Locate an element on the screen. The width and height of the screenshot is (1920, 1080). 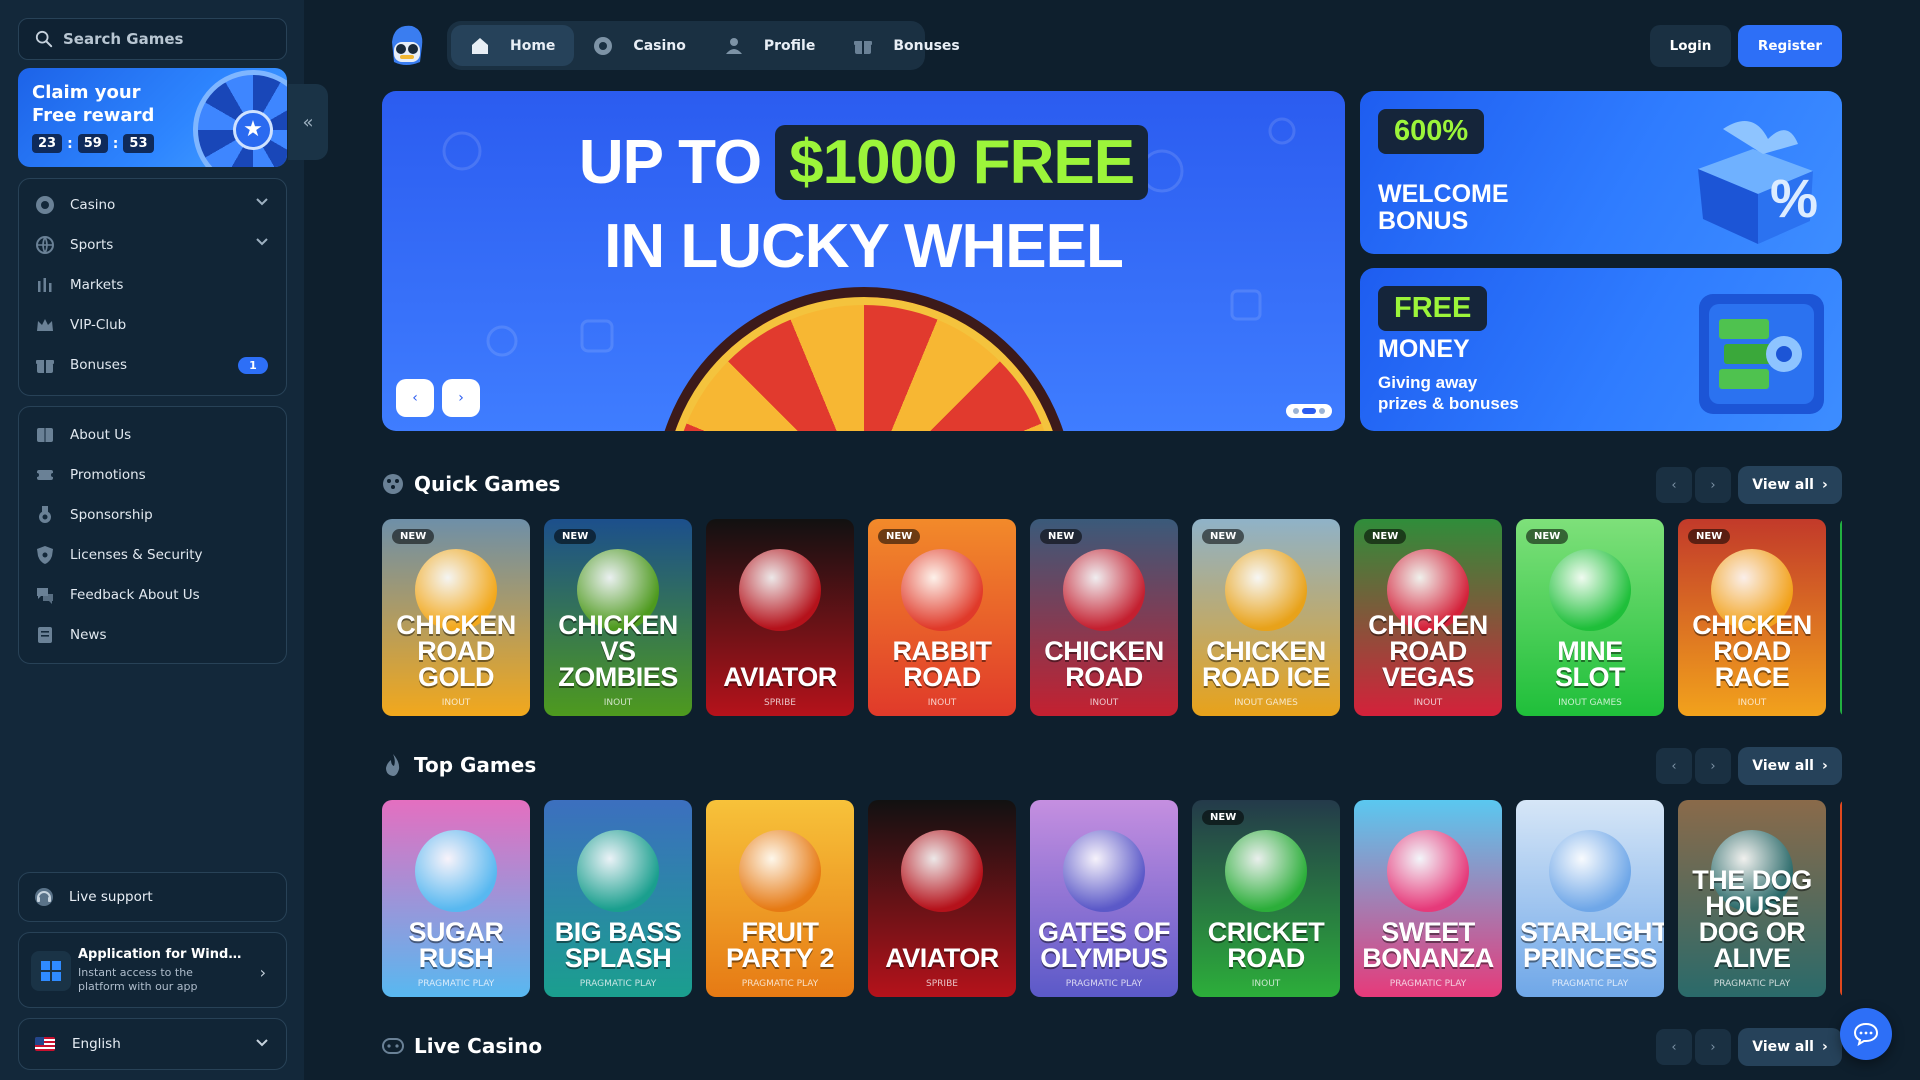
game-card: NEW Mine Slot INOUT GAMES is located at coordinates (1590, 617).